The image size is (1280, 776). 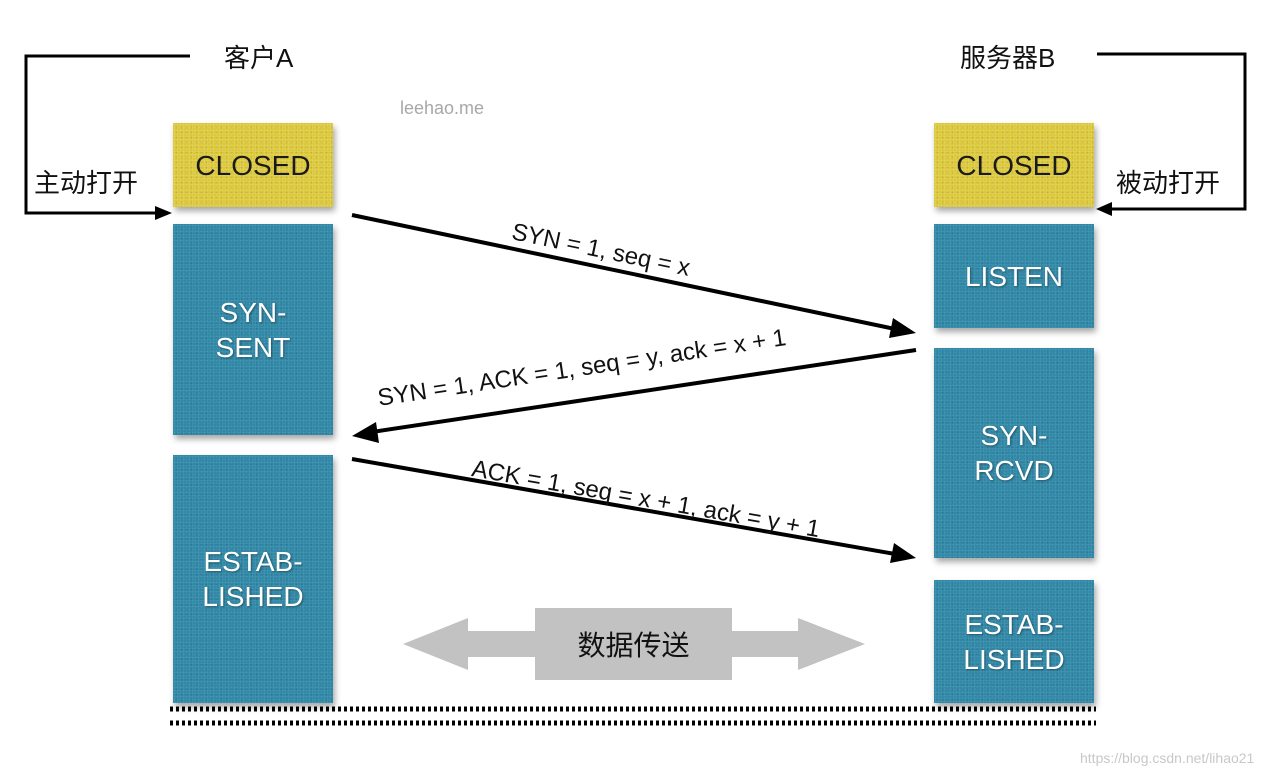 What do you see at coordinates (1104, 209) in the screenshot?
I see `server-open-arrowhead` at bounding box center [1104, 209].